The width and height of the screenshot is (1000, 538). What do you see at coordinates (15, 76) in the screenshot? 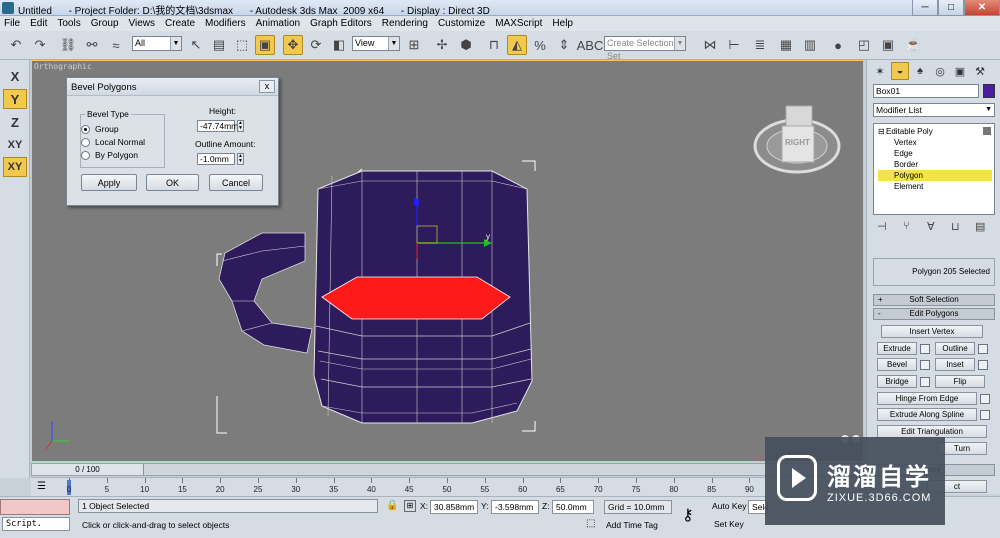
I see `axis-x-button: X` at bounding box center [15, 76].